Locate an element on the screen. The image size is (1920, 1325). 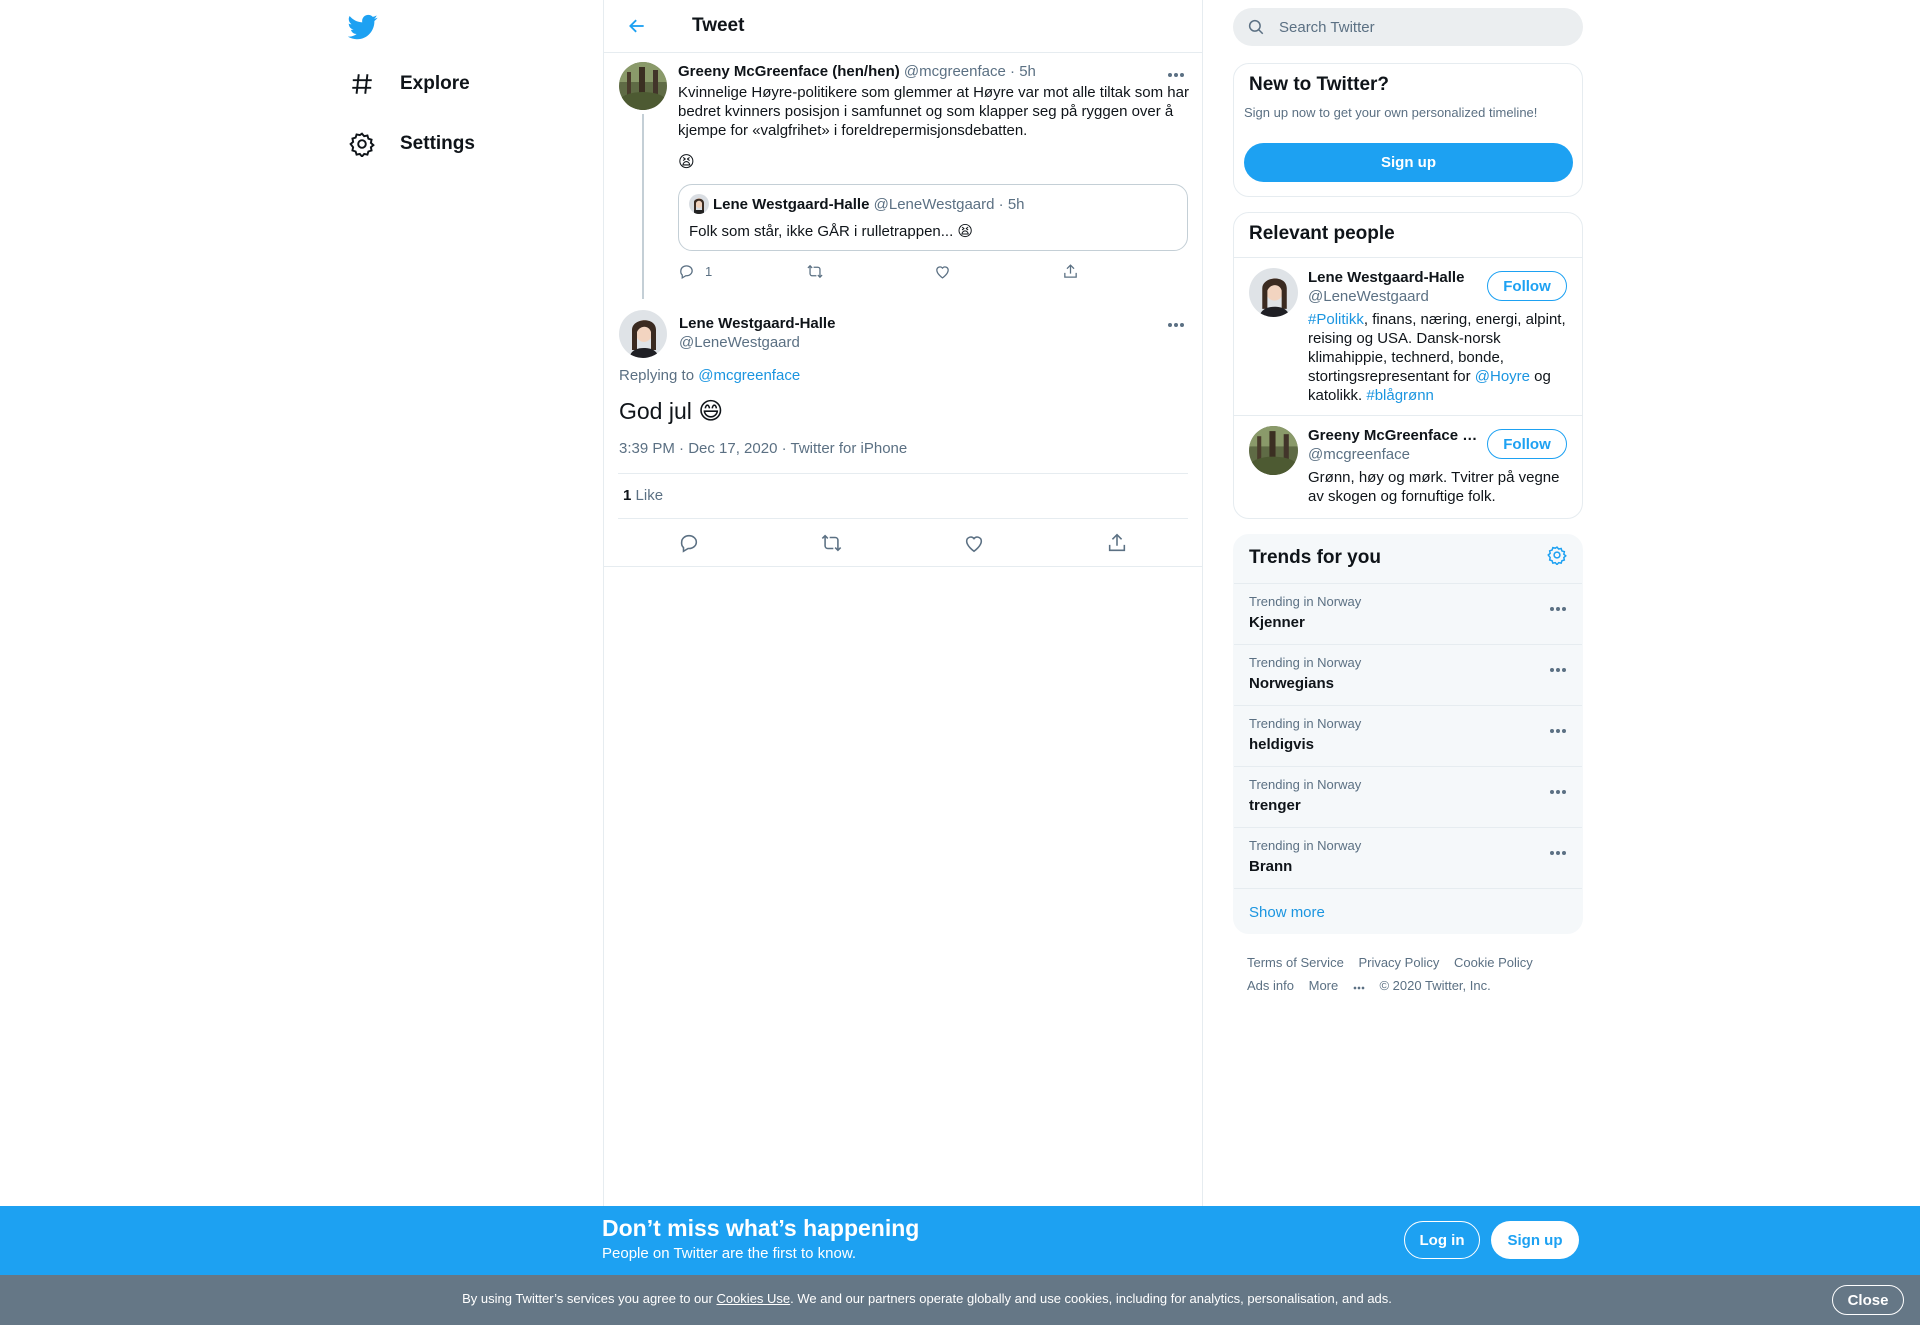
reply-button is located at coordinates (689, 543).